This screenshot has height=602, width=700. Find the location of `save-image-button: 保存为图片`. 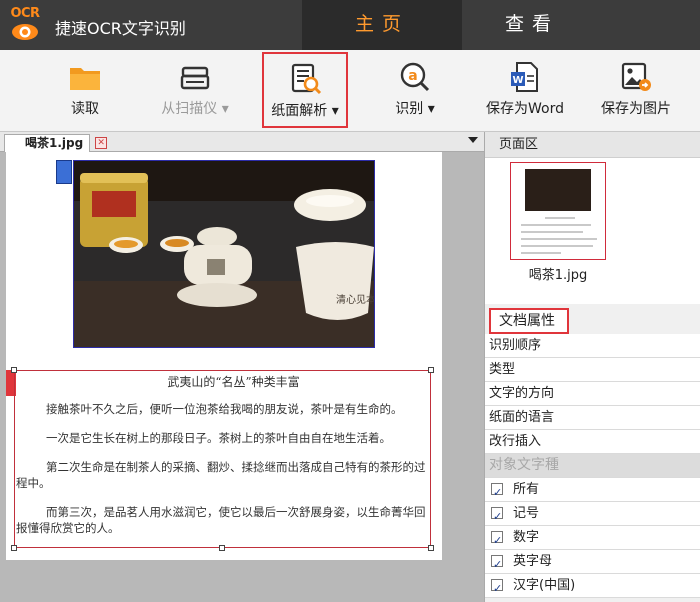

save-image-button: 保存为图片 is located at coordinates (636, 89).